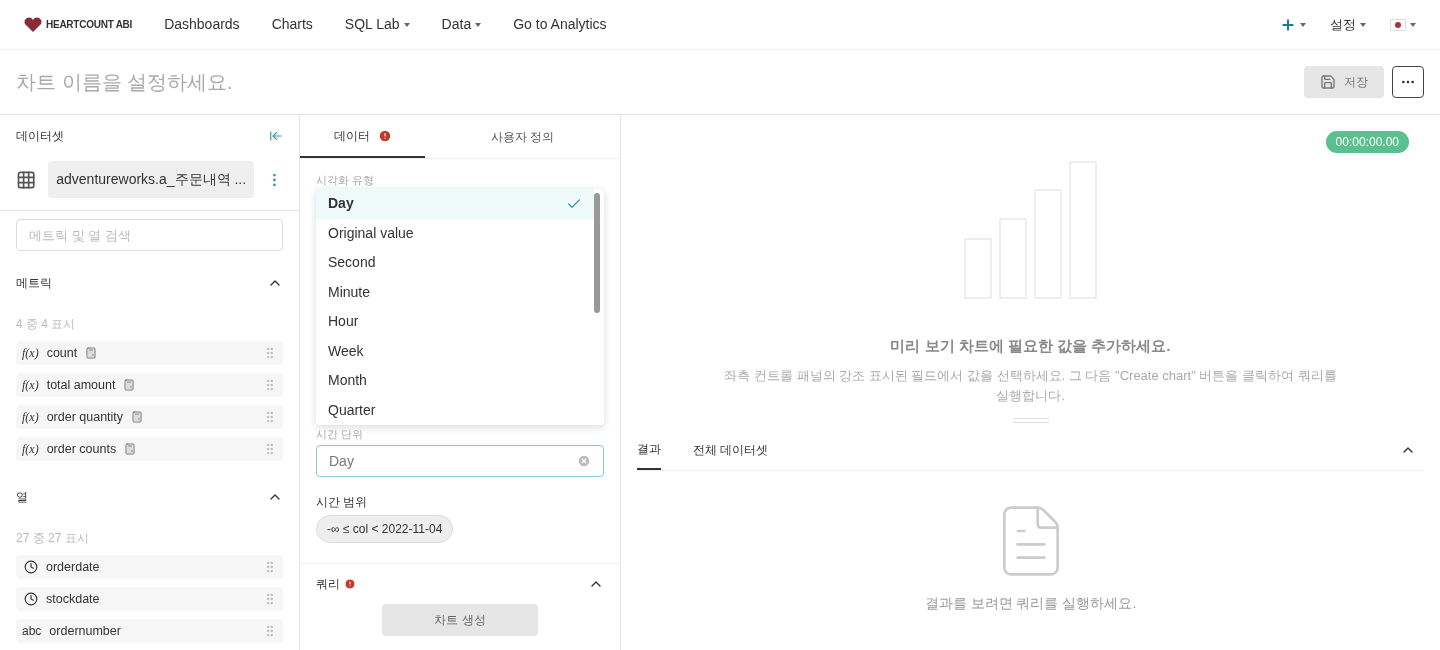  I want to click on field-name: count, so click(62, 353).